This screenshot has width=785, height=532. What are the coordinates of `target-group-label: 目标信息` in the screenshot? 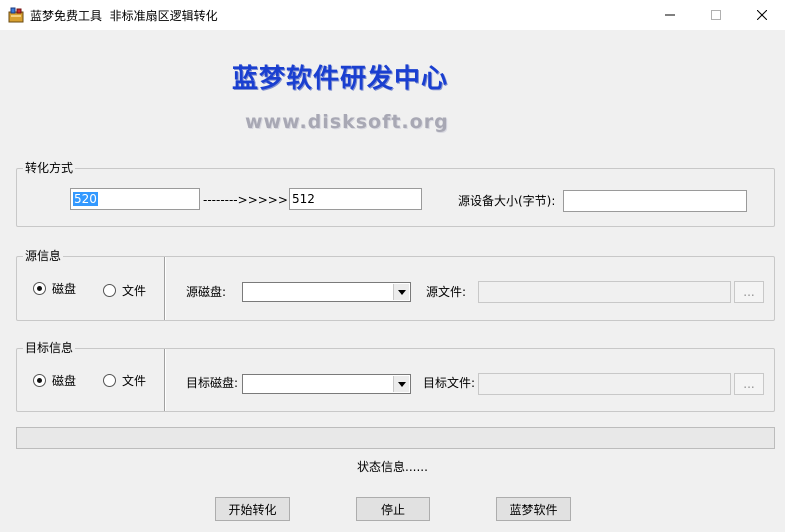 It's located at (49, 348).